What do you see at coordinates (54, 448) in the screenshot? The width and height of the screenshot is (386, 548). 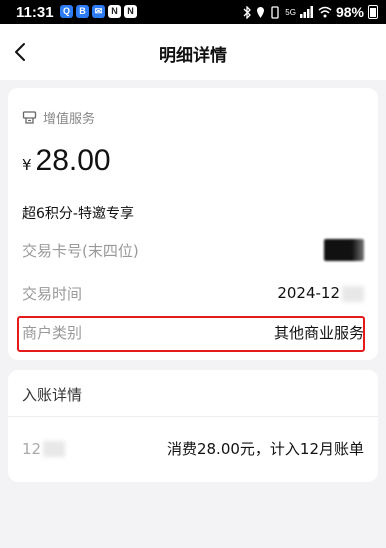 I see `redacted-date-tail` at bounding box center [54, 448].